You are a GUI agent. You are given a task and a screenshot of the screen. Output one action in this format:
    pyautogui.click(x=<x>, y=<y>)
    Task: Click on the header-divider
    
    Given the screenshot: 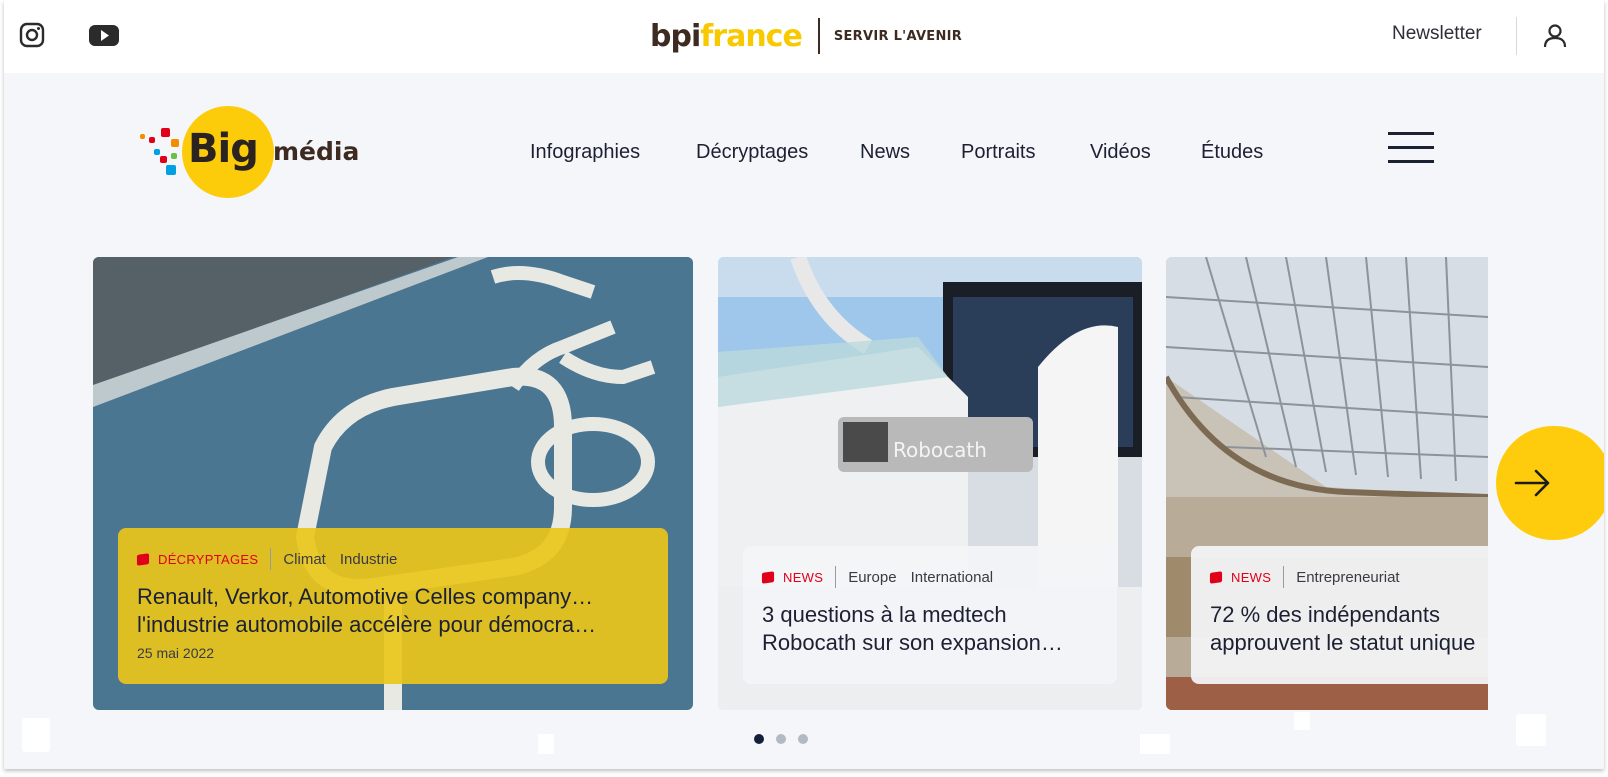 What is the action you would take?
    pyautogui.click(x=1516, y=36)
    